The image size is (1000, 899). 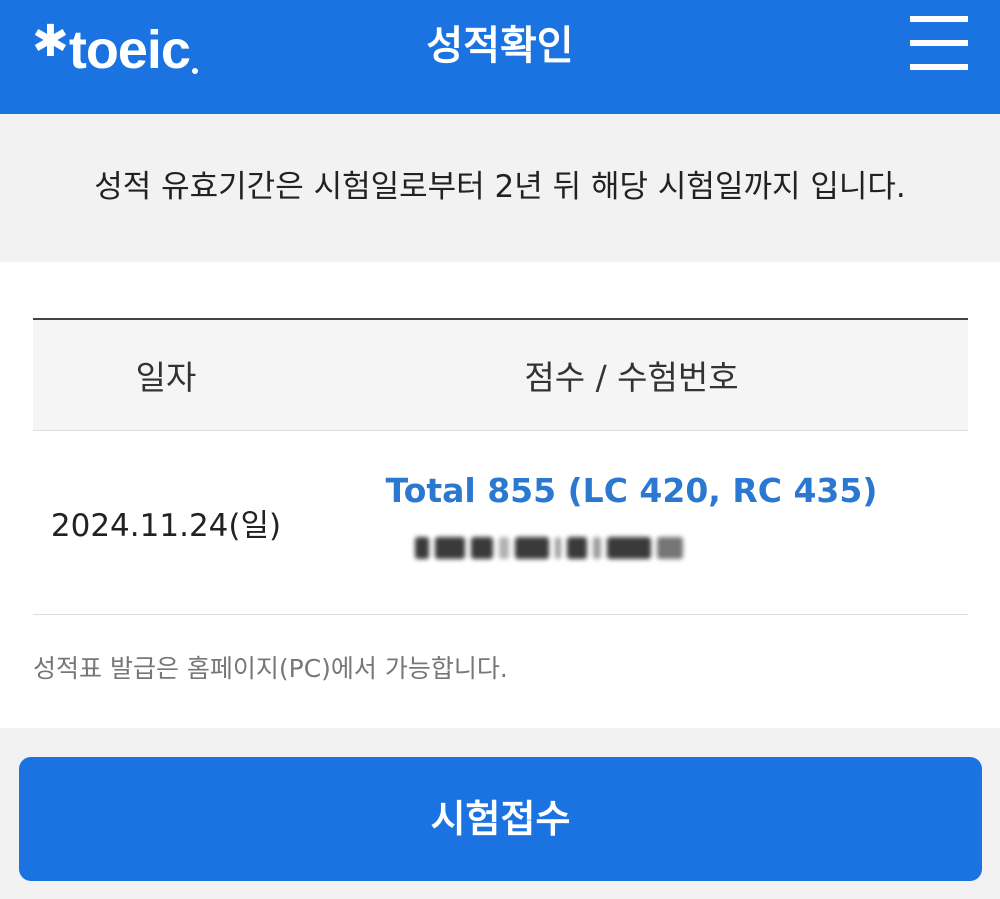 I want to click on score-total: Total 855 (LC 420, RC 435), so click(x=631, y=491).